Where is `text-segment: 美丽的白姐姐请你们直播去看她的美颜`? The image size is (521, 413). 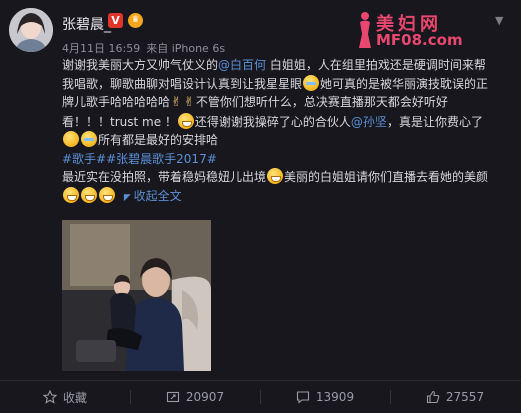
text-segment: 美丽的白姐姐请你们直播去看她的美颜 is located at coordinates (386, 177).